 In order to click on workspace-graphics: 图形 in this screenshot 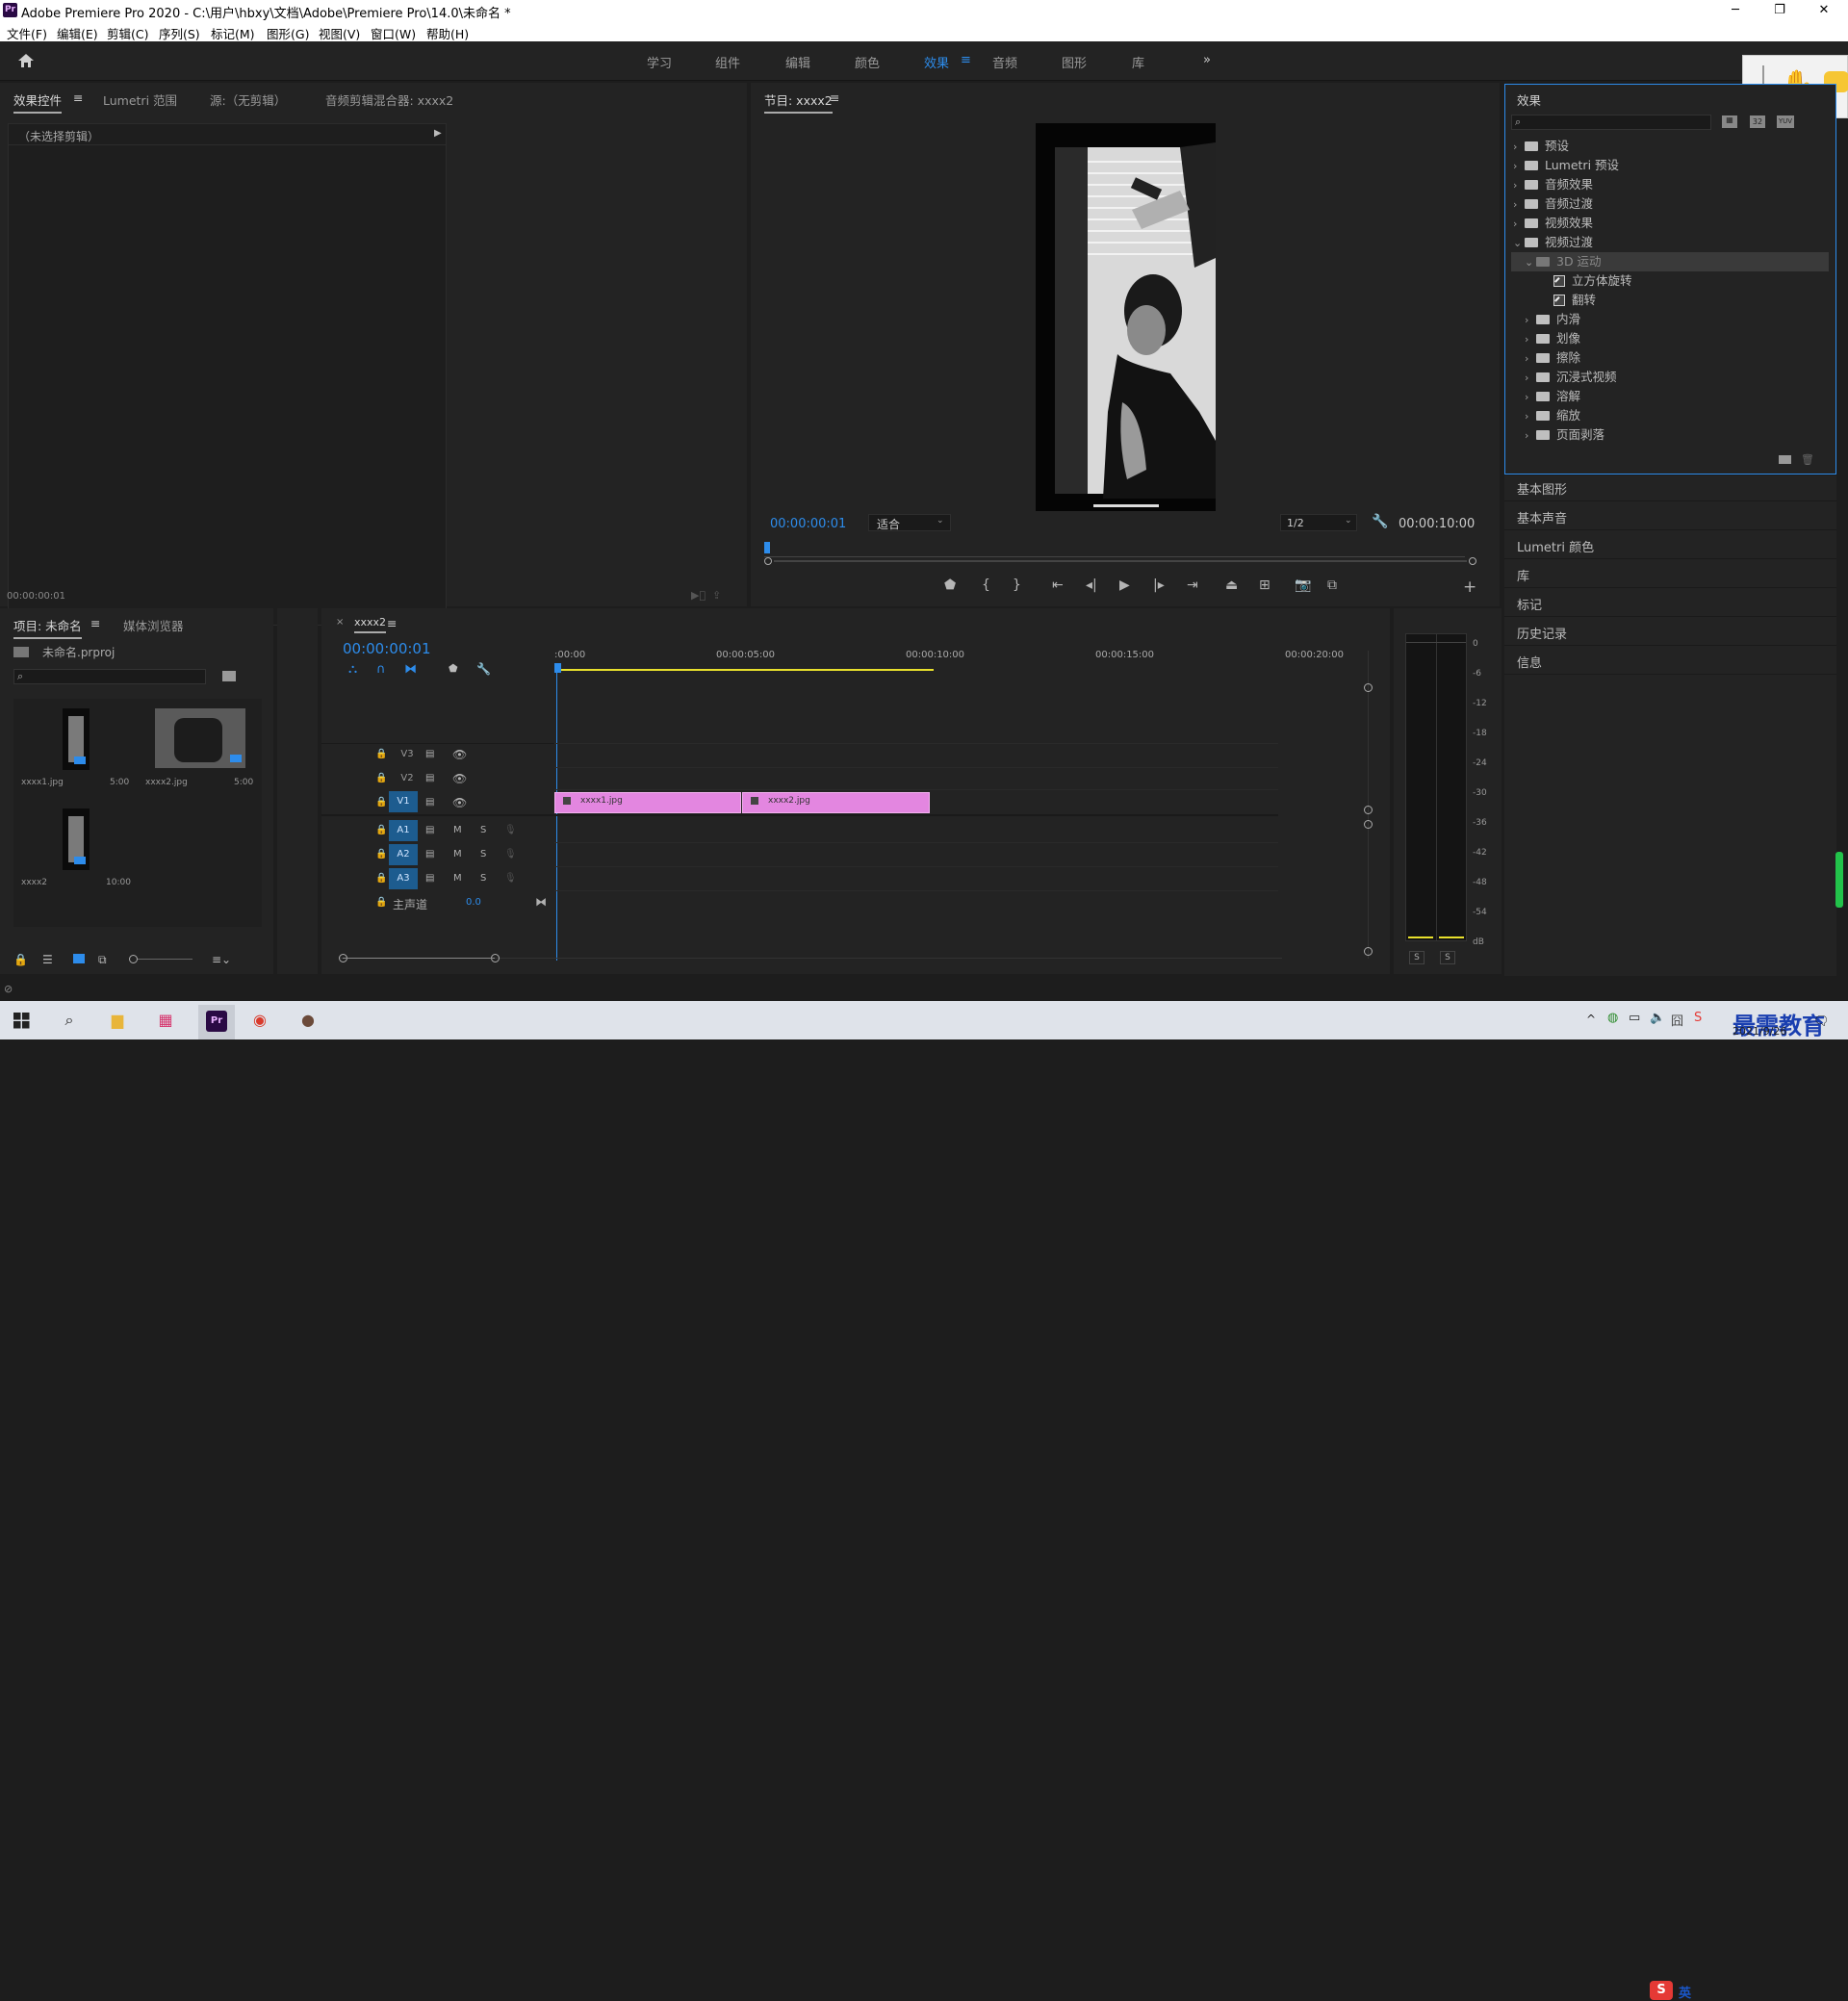, I will do `click(1074, 62)`.